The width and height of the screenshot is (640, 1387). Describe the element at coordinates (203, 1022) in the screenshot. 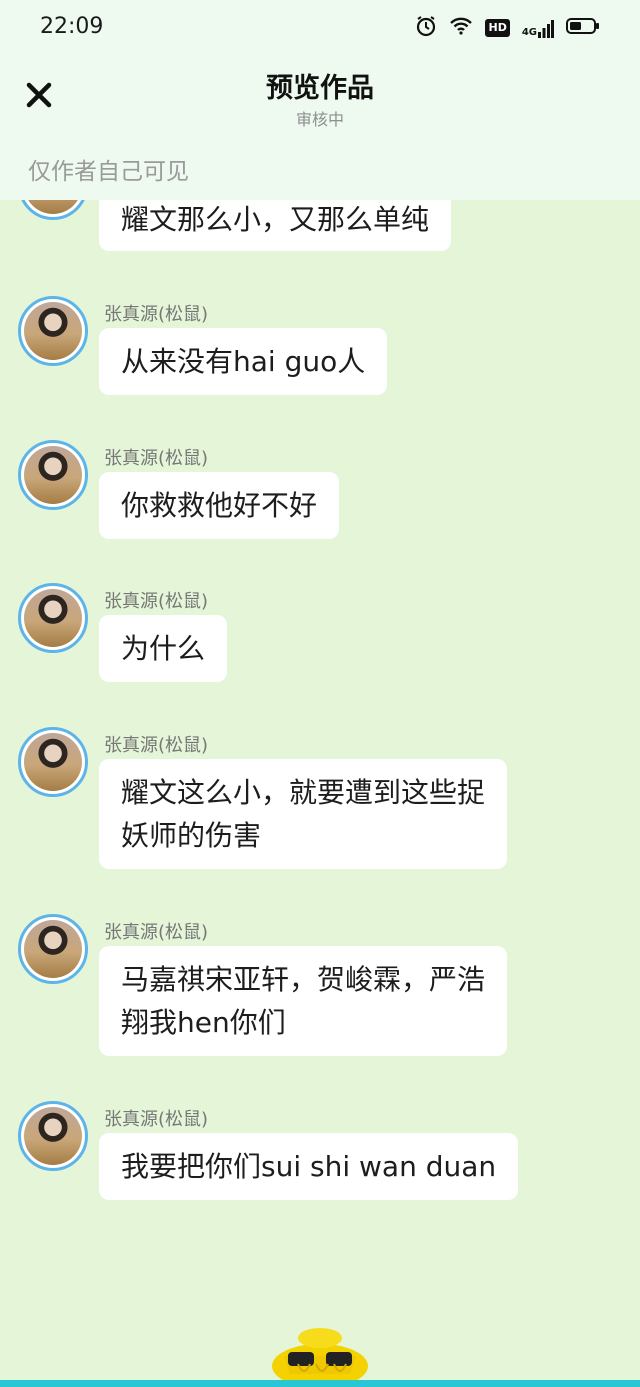

I see `message-text-line2: 翔我hen你们` at that location.